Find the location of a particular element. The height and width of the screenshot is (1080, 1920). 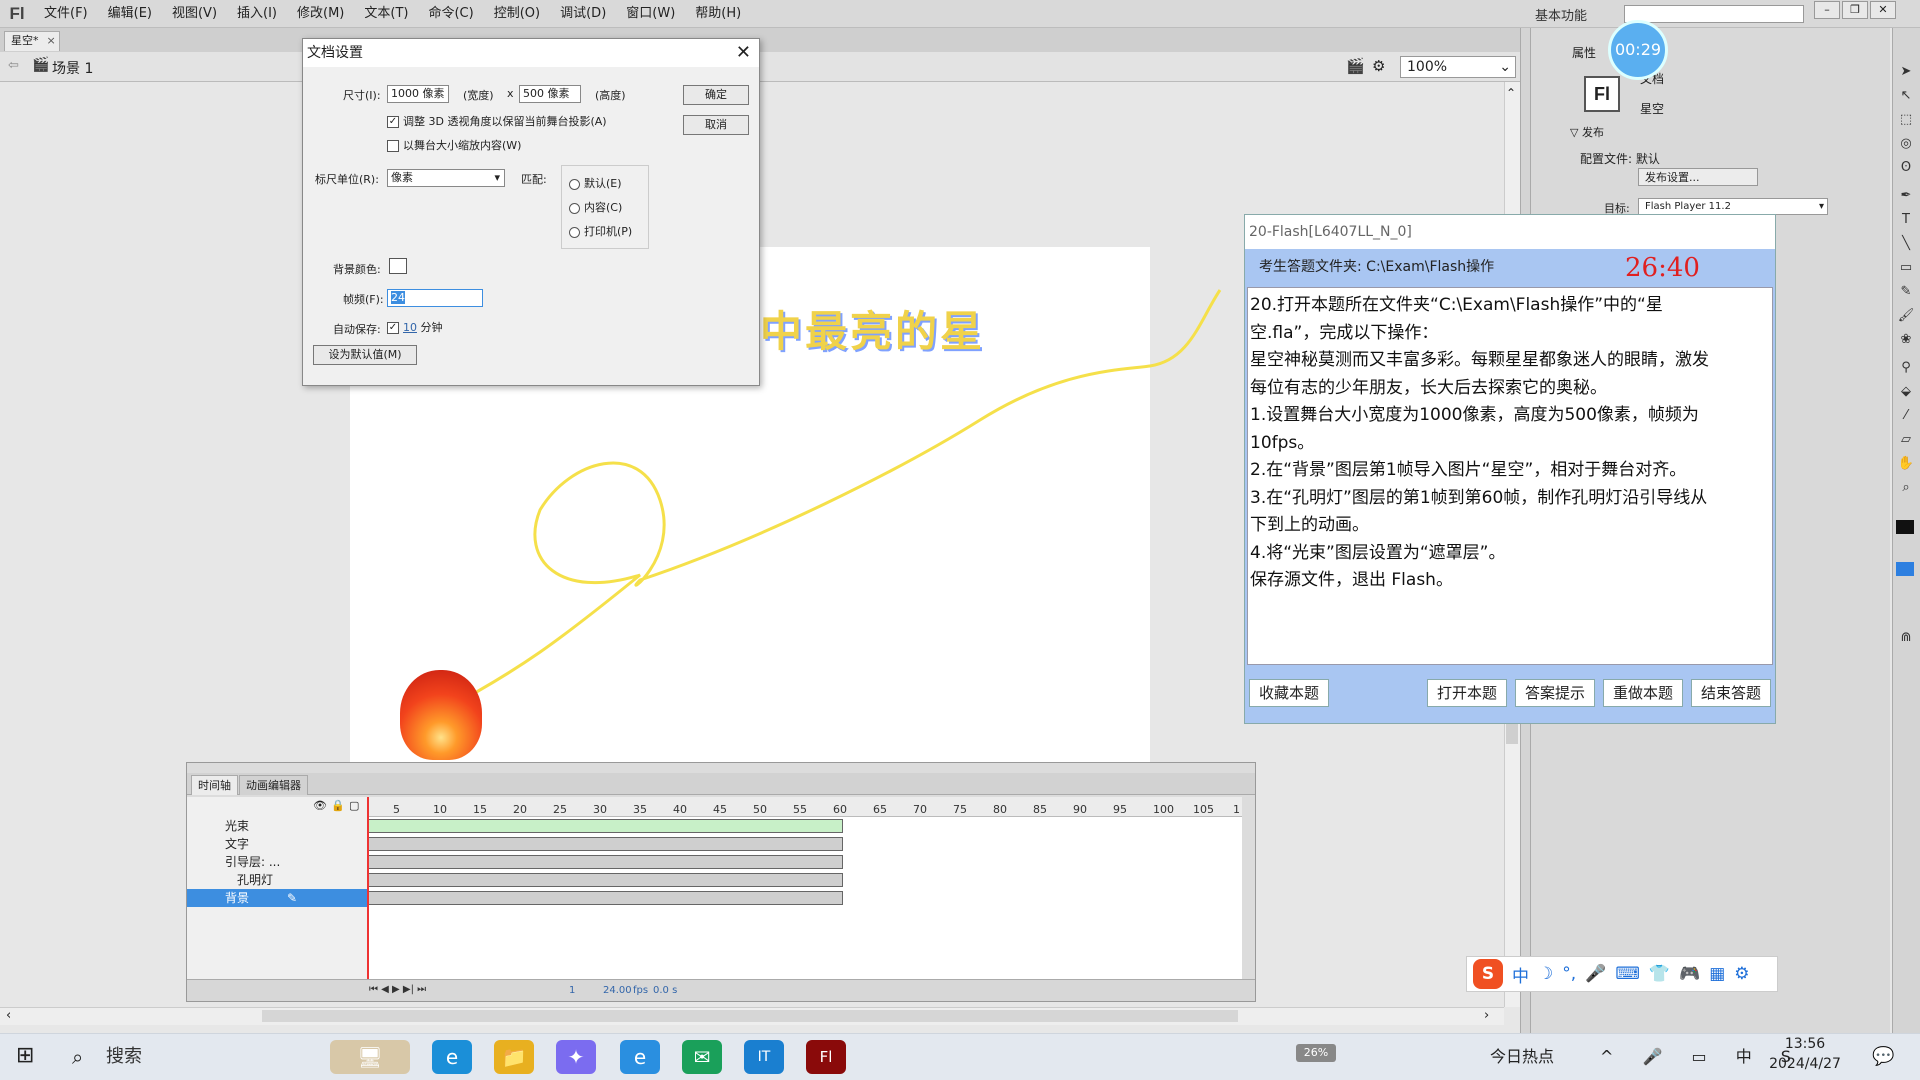

bg-color-swatch is located at coordinates (398, 266).